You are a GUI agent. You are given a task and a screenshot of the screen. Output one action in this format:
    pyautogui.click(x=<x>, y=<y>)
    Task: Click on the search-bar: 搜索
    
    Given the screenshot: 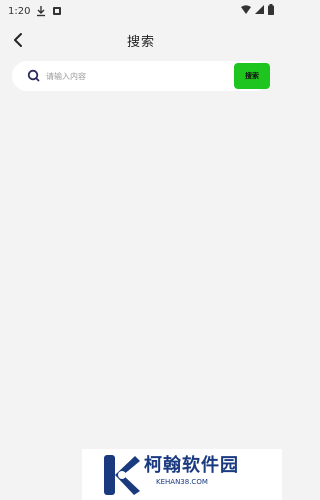 What is the action you would take?
    pyautogui.click(x=141, y=76)
    